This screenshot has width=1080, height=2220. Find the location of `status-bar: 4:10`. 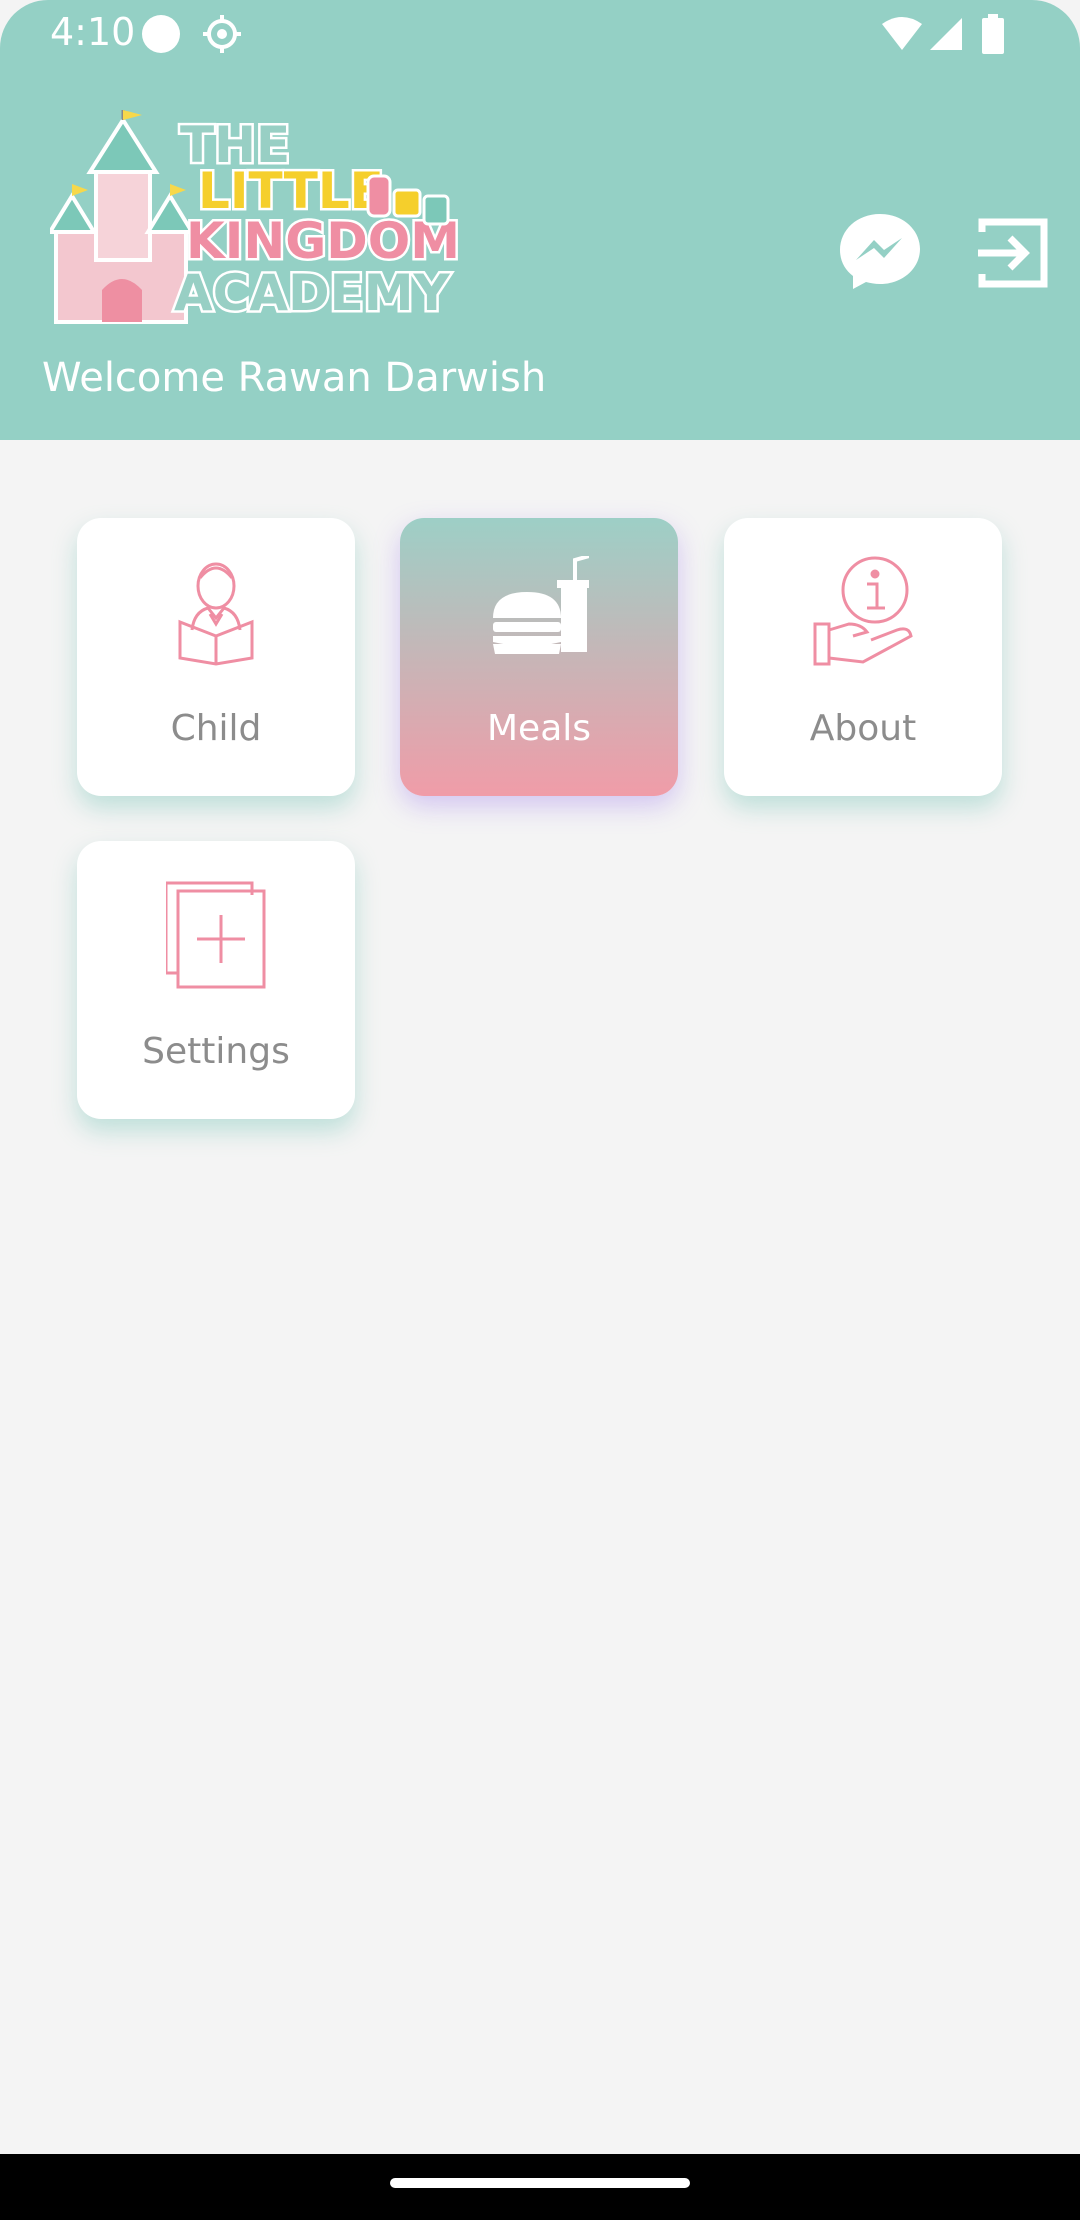

status-bar: 4:10 is located at coordinates (540, 35).